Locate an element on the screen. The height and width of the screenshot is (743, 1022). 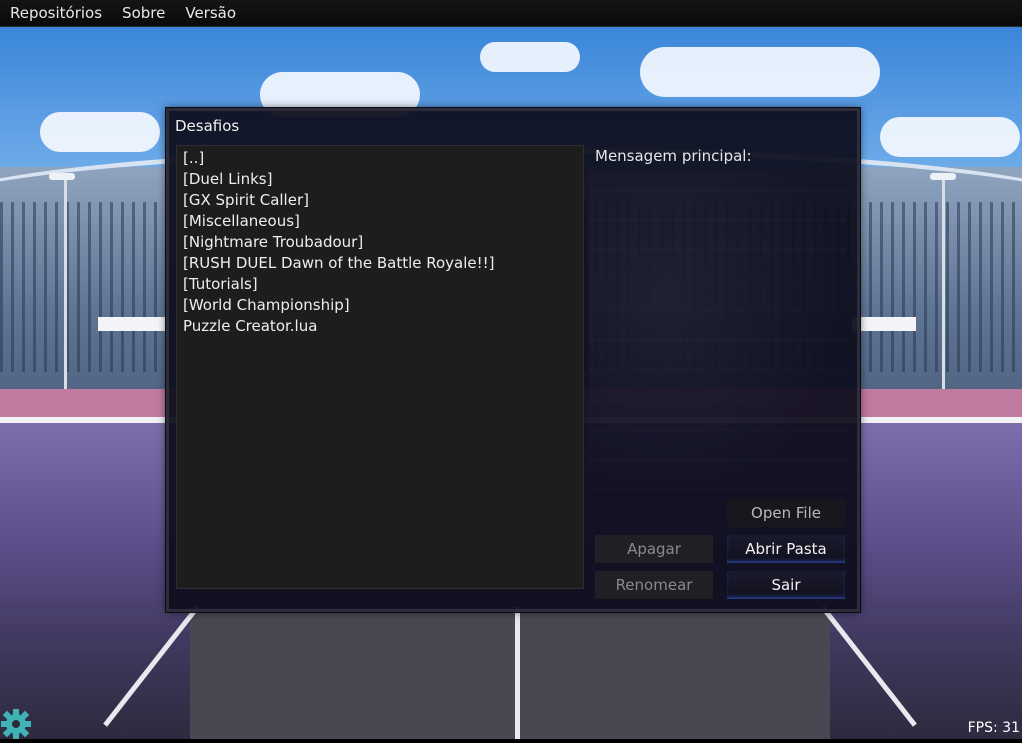
list-item: [Miscellaneous] is located at coordinates (380, 221).